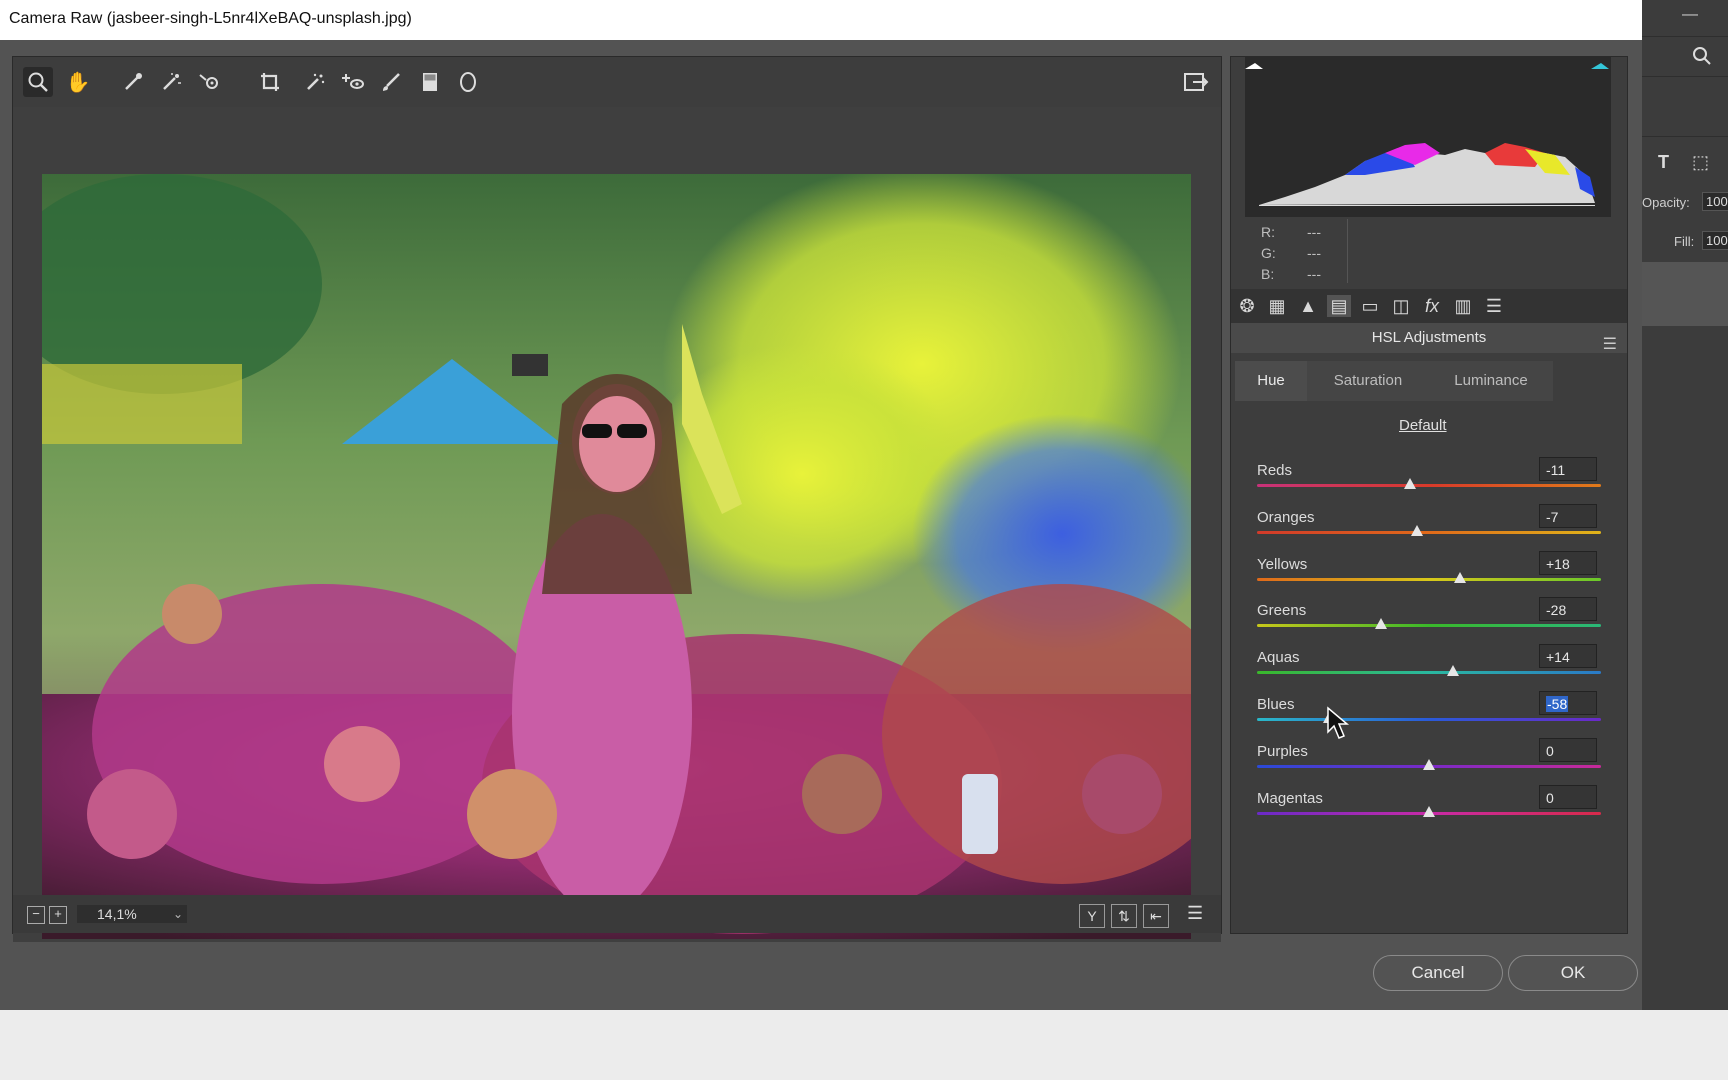 This screenshot has width=1728, height=1080. Describe the element at coordinates (1463, 306) in the screenshot. I see `camera-calibration-icon: ▥` at that location.